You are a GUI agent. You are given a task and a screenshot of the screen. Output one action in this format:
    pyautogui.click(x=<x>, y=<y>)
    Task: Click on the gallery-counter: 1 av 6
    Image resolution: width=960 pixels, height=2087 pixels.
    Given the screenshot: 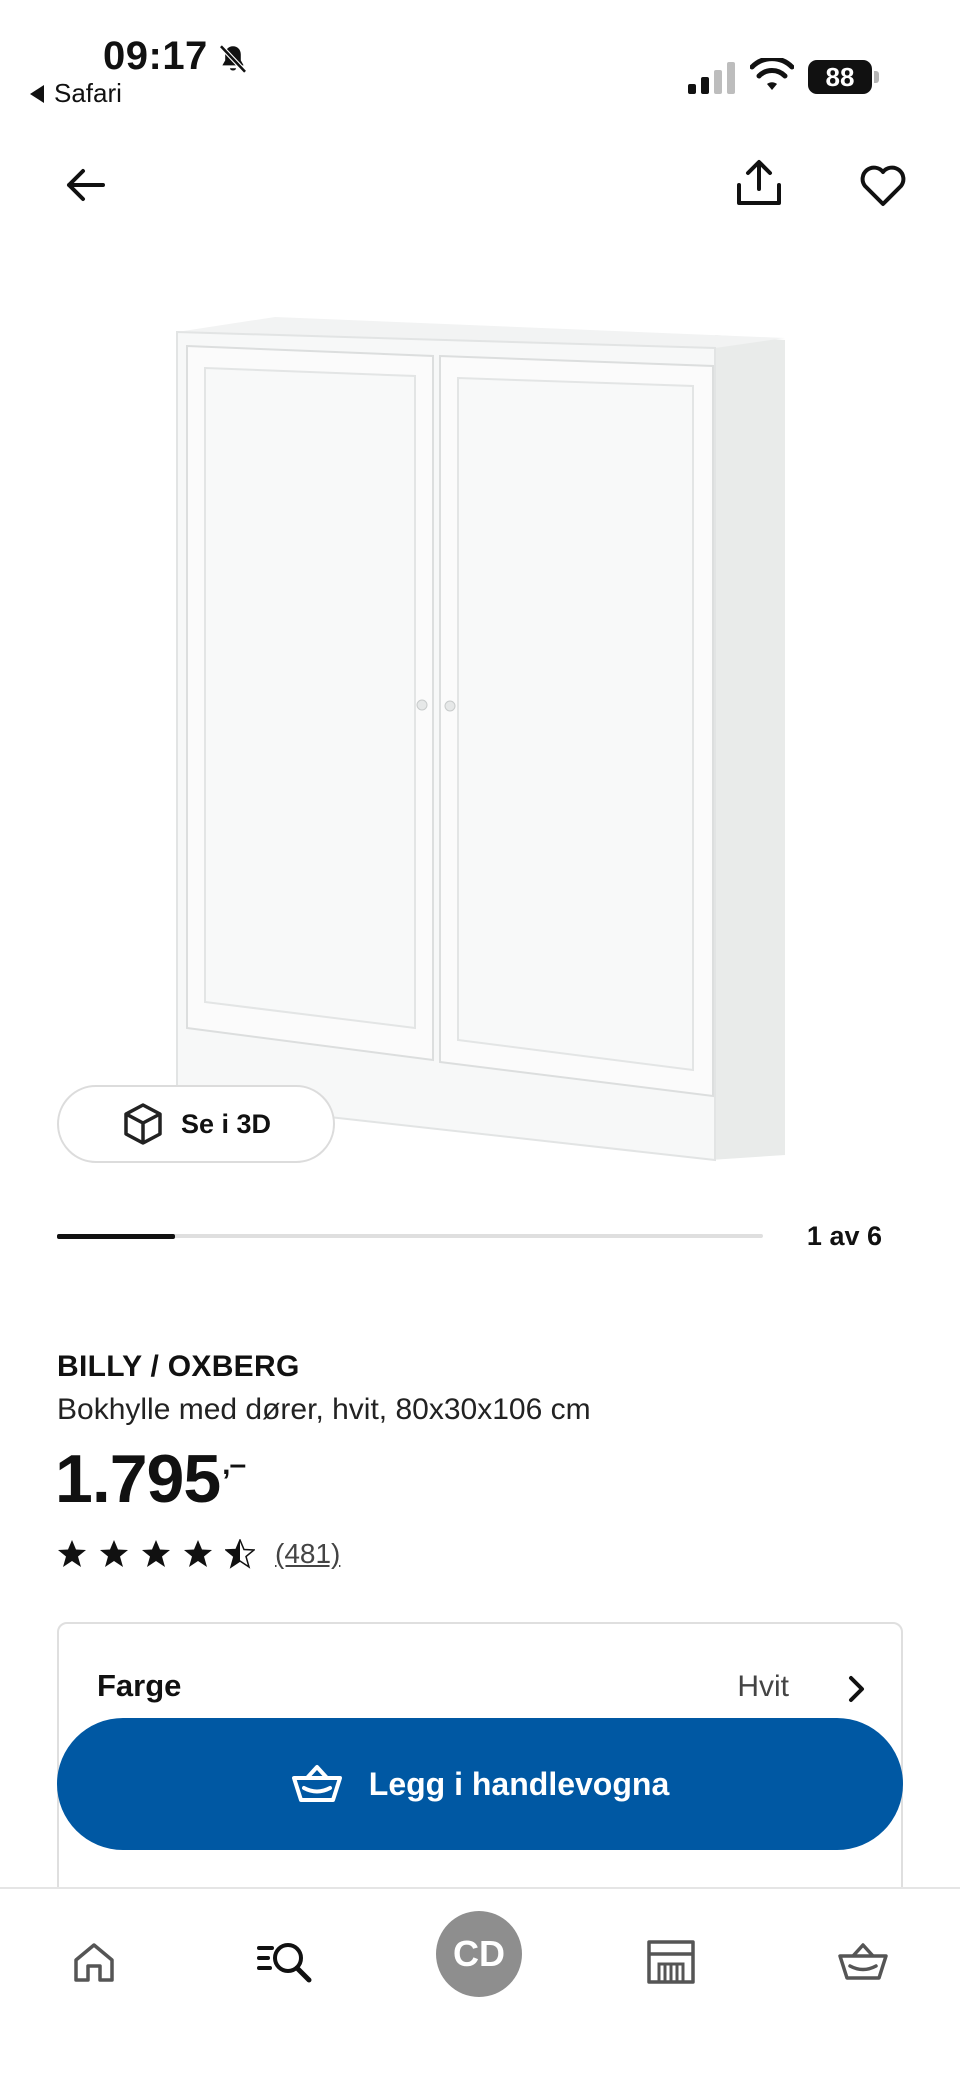 What is the action you would take?
    pyautogui.click(x=844, y=1236)
    